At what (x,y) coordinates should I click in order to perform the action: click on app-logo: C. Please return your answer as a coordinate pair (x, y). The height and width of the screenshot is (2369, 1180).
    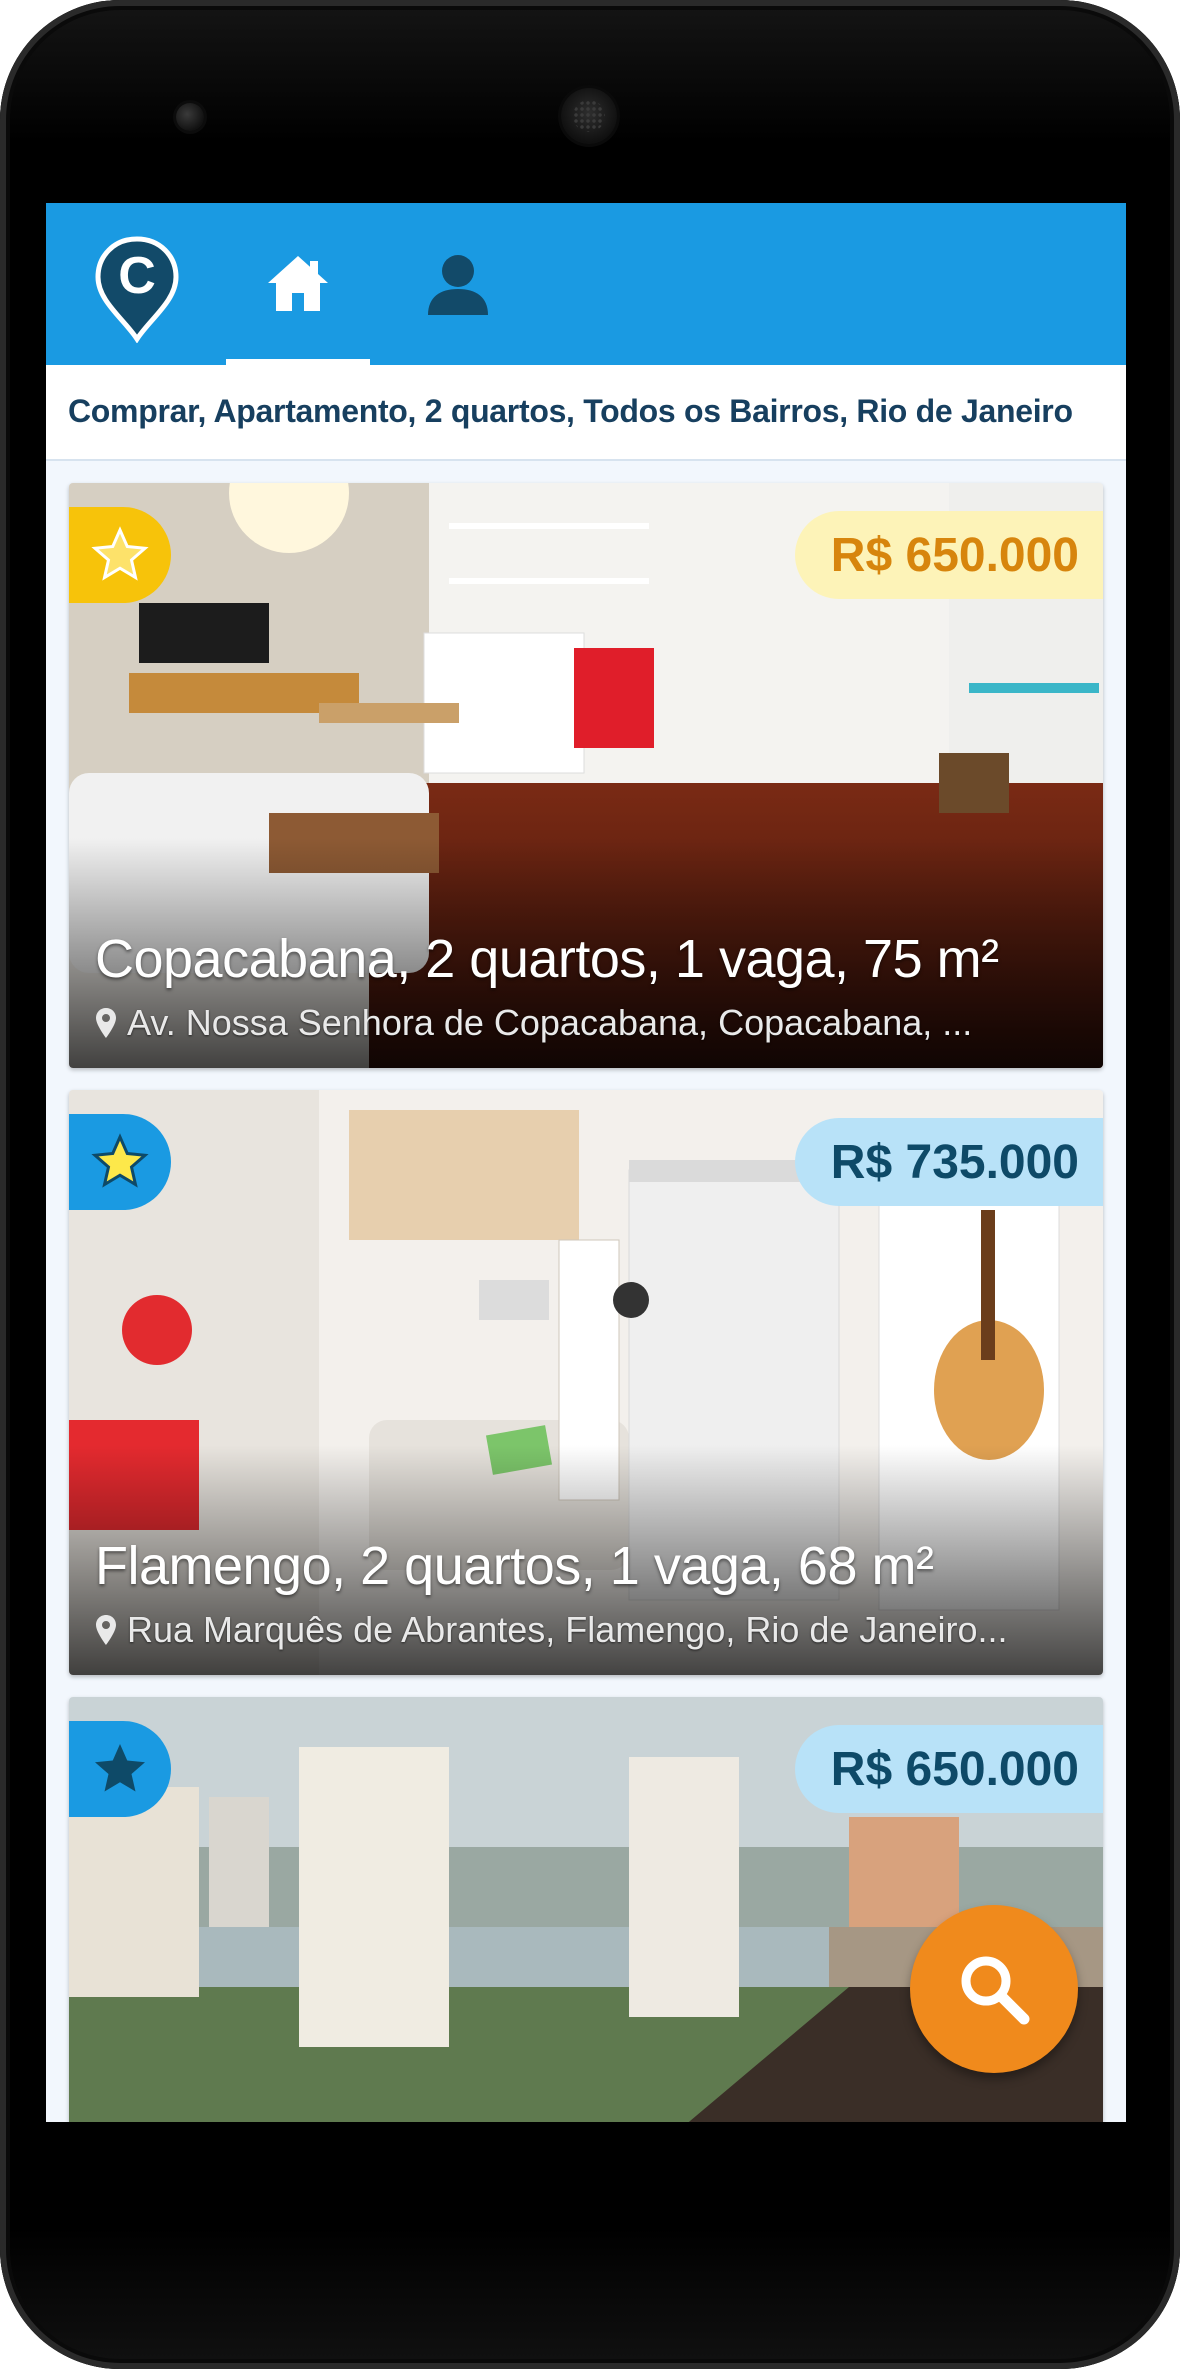
    Looking at the image, I should click on (137, 289).